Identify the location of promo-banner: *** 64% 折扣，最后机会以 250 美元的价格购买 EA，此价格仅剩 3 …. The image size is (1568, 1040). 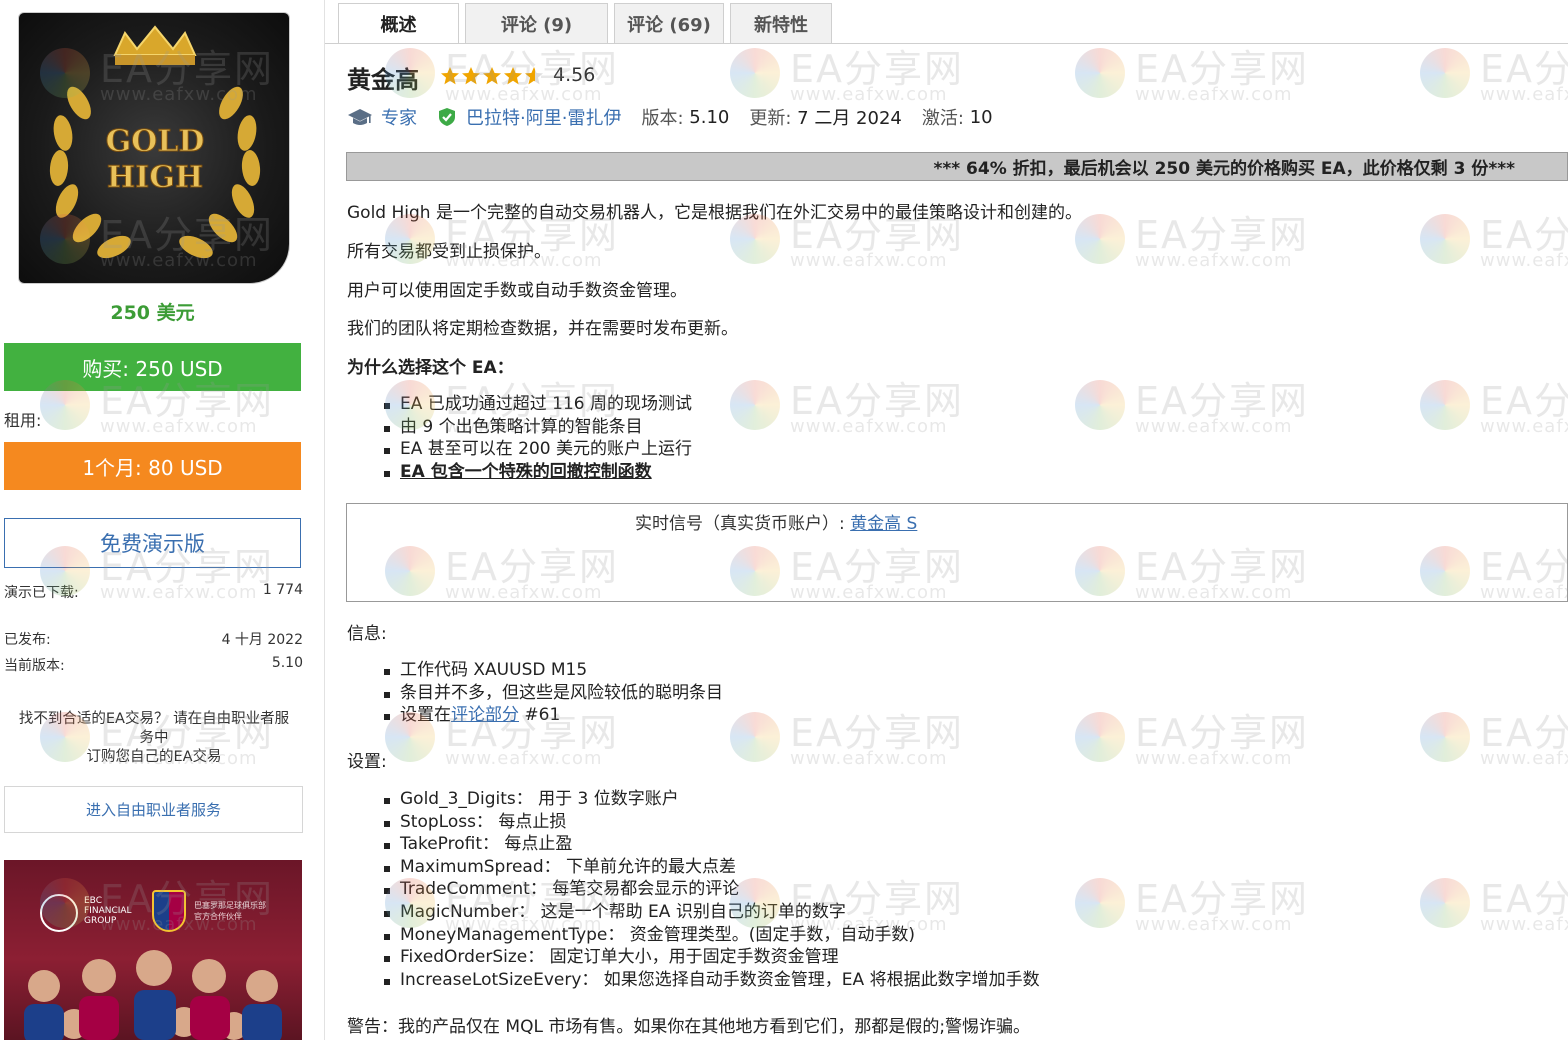
(957, 166).